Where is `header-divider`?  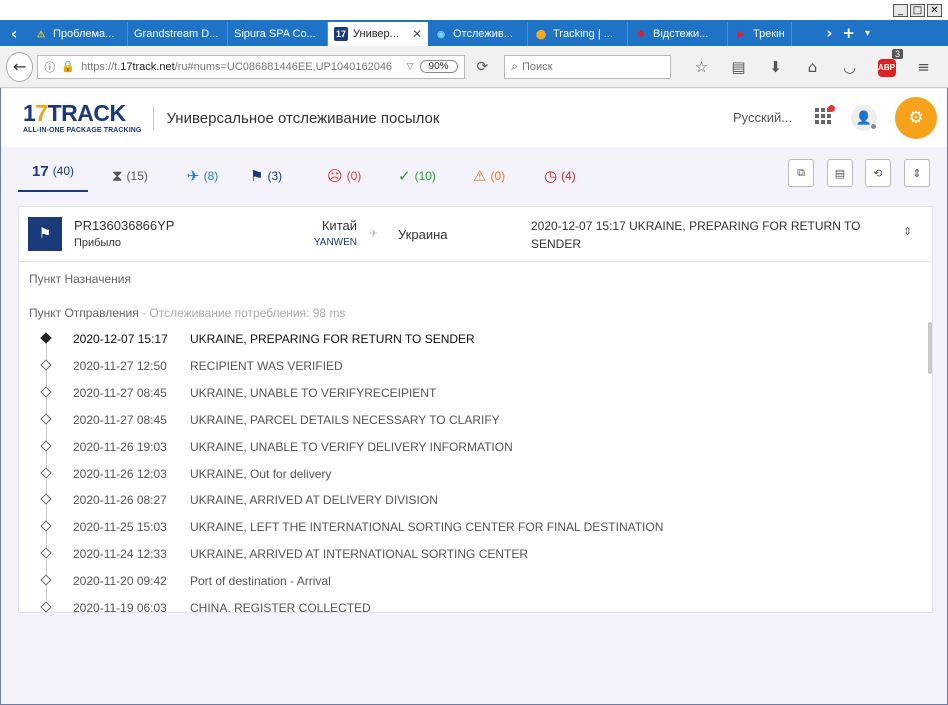
header-divider is located at coordinates (154, 118).